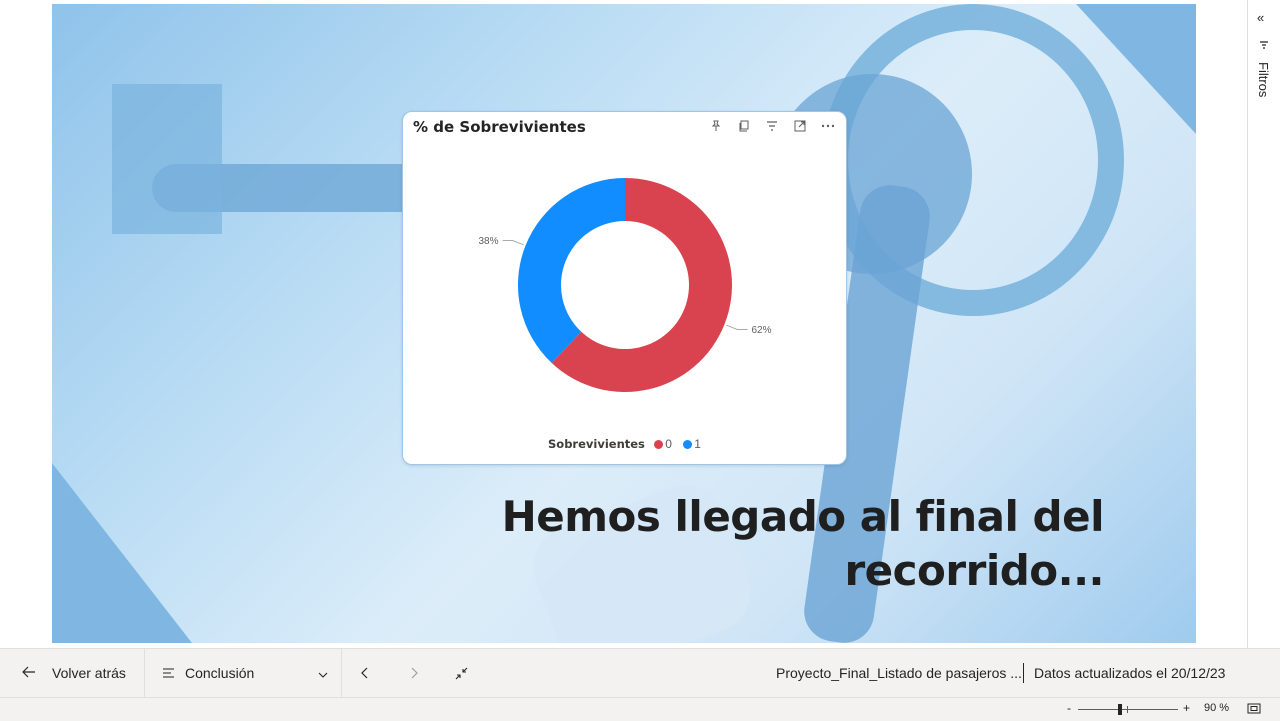 Image resolution: width=1280 pixels, height=721 pixels. What do you see at coordinates (122, 553) in the screenshot?
I see `background-corner` at bounding box center [122, 553].